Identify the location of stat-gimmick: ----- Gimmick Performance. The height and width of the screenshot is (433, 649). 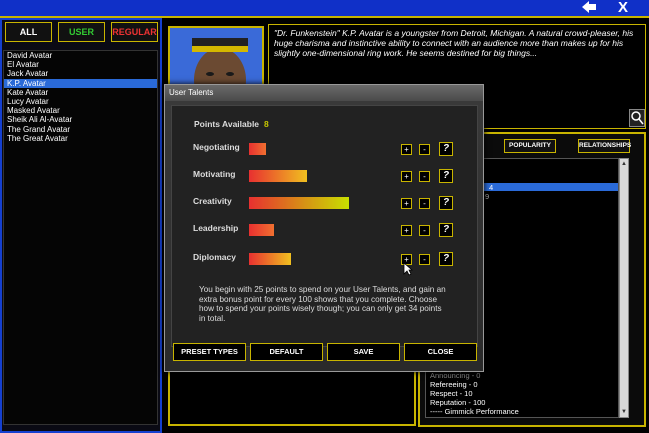
(474, 411).